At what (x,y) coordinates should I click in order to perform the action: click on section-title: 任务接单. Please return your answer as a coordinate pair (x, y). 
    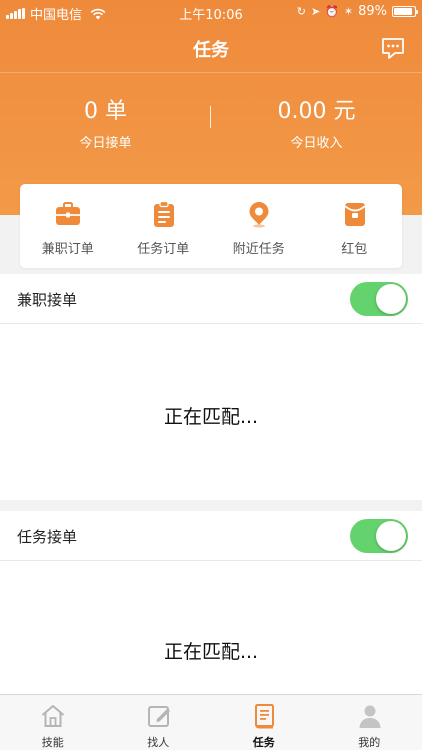
    Looking at the image, I should click on (47, 537).